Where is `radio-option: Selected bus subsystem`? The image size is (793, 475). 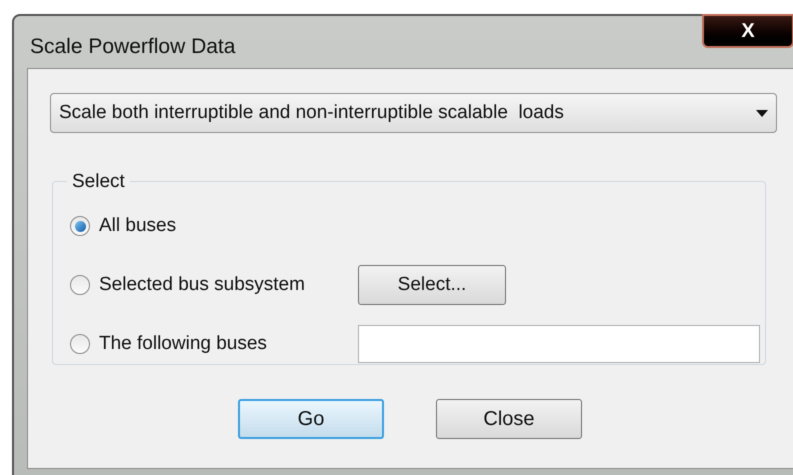 radio-option: Selected bus subsystem is located at coordinates (214, 285).